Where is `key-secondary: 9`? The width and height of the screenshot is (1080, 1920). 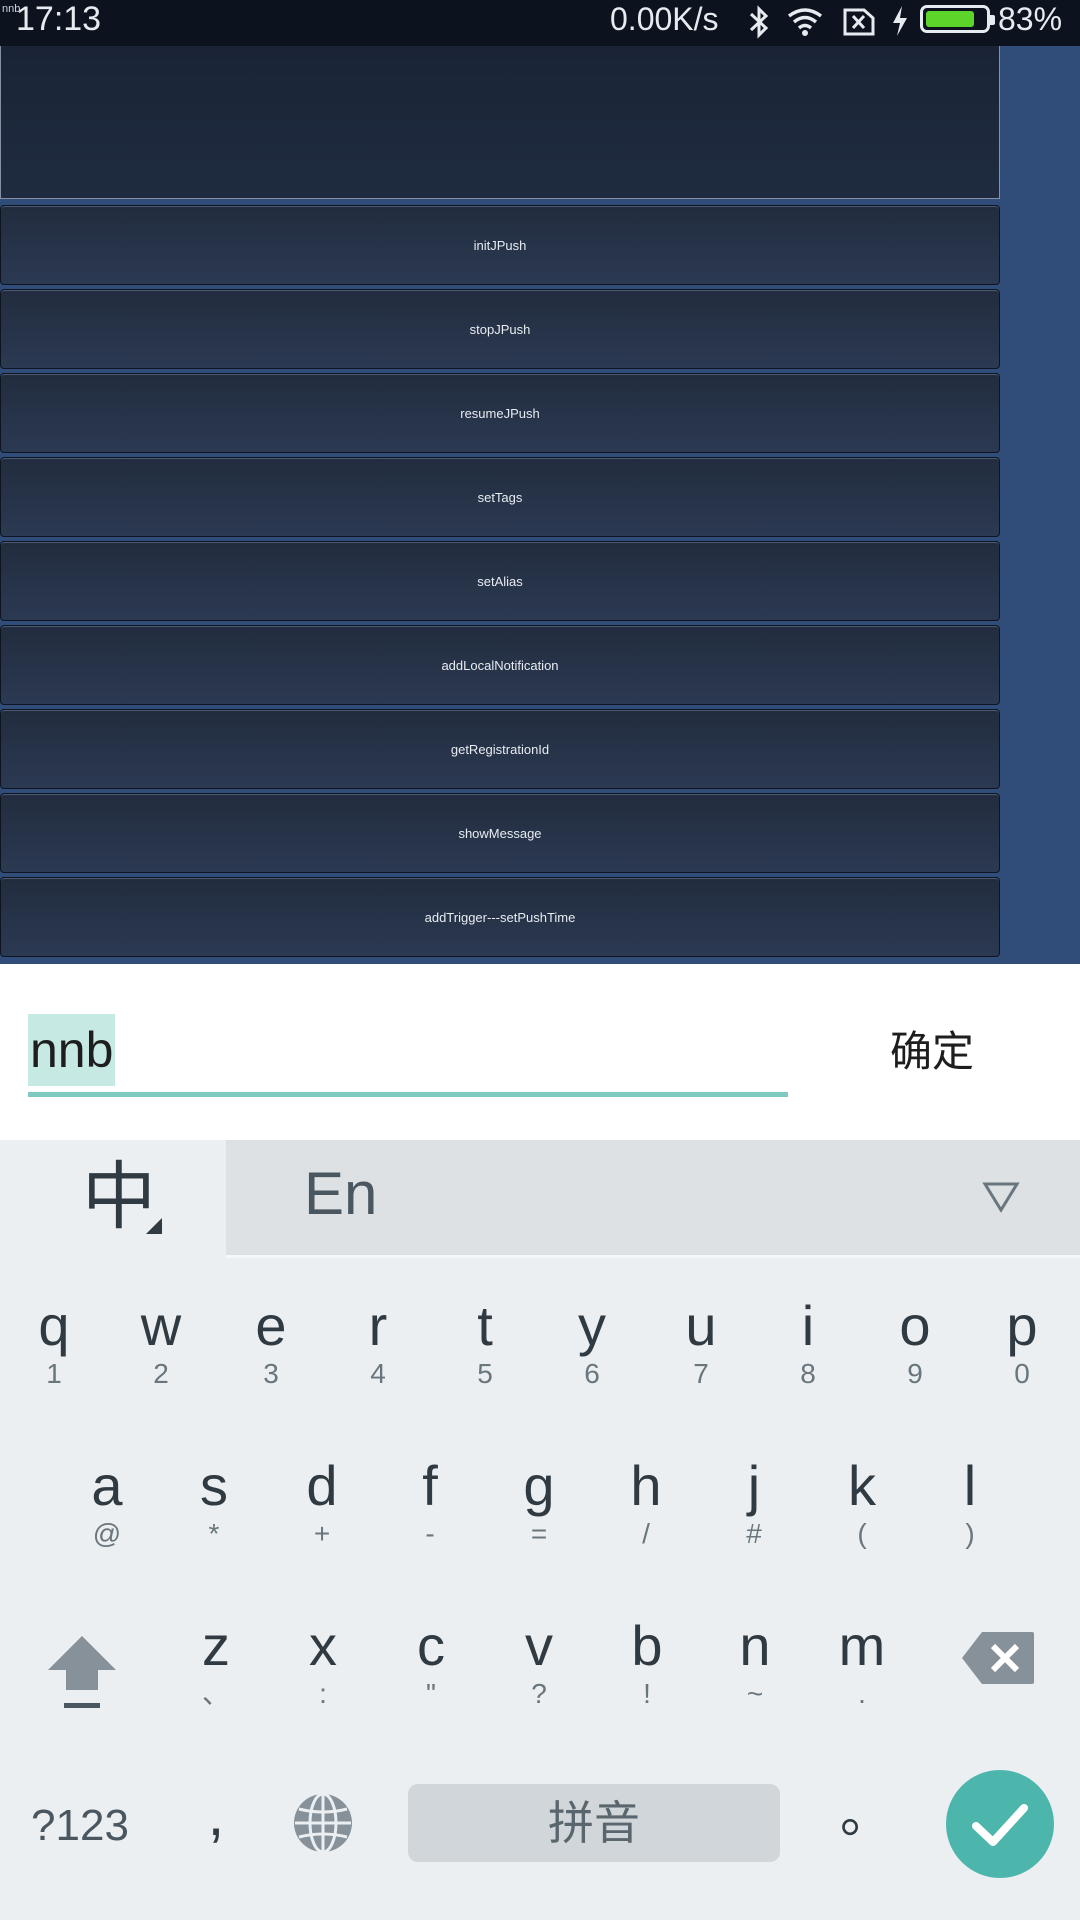 key-secondary: 9 is located at coordinates (915, 1373).